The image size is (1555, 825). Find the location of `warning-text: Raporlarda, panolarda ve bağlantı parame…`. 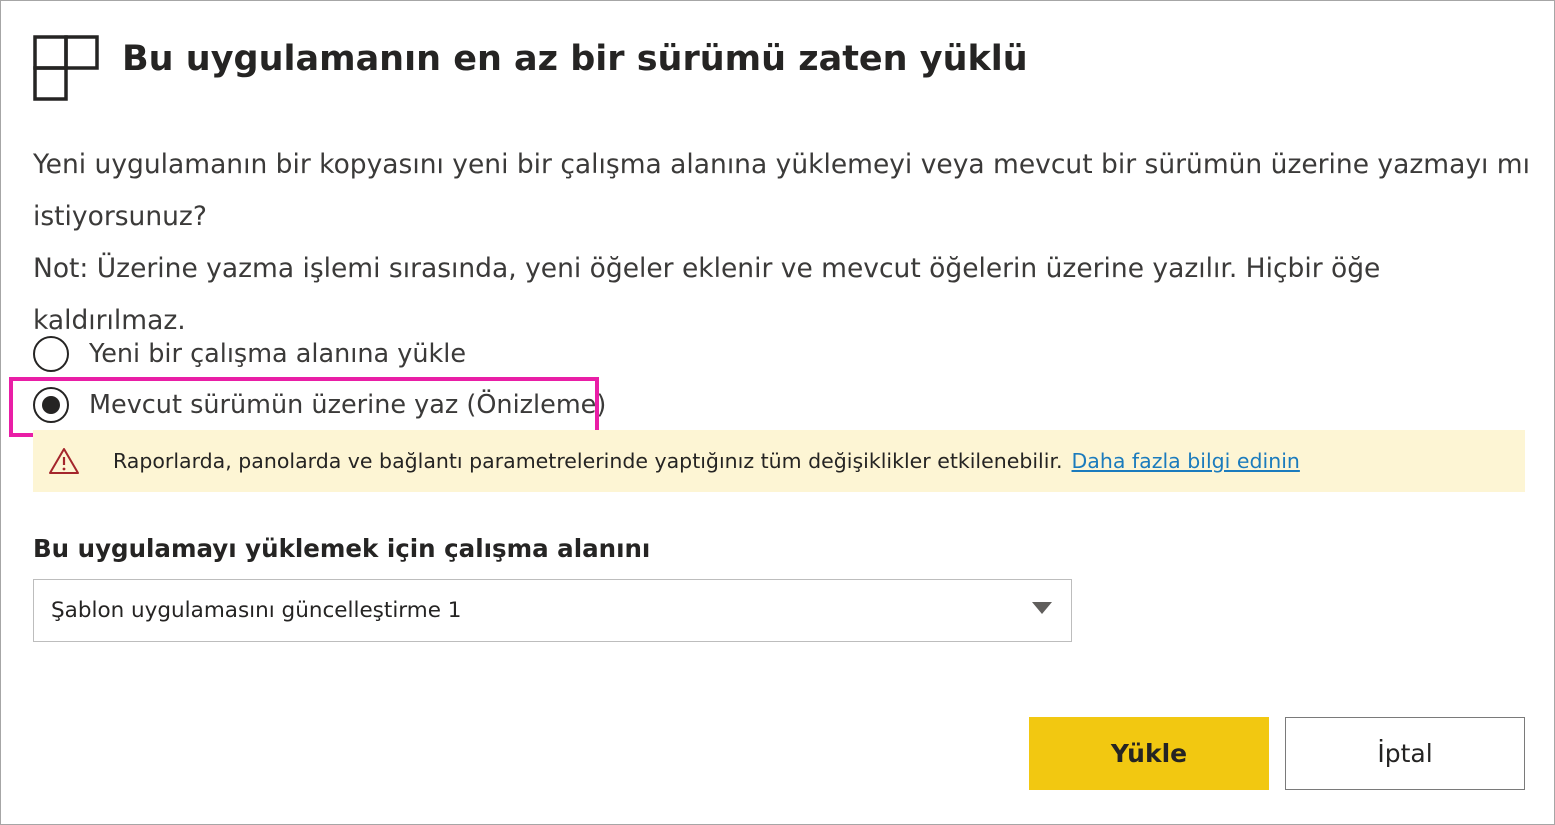

warning-text: Raporlarda, panolarda ve bağlantı parame… is located at coordinates (588, 461).